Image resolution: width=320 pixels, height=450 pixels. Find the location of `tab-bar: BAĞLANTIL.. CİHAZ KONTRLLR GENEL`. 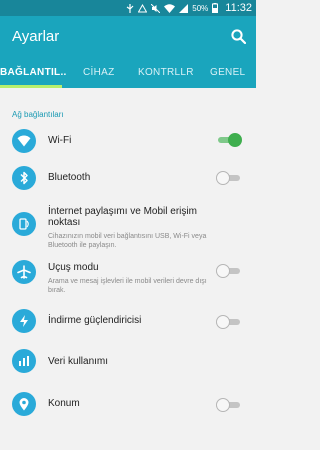

tab-bar: BAĞLANTIL.. CİHAZ KONTRLLR GENEL is located at coordinates (128, 72).